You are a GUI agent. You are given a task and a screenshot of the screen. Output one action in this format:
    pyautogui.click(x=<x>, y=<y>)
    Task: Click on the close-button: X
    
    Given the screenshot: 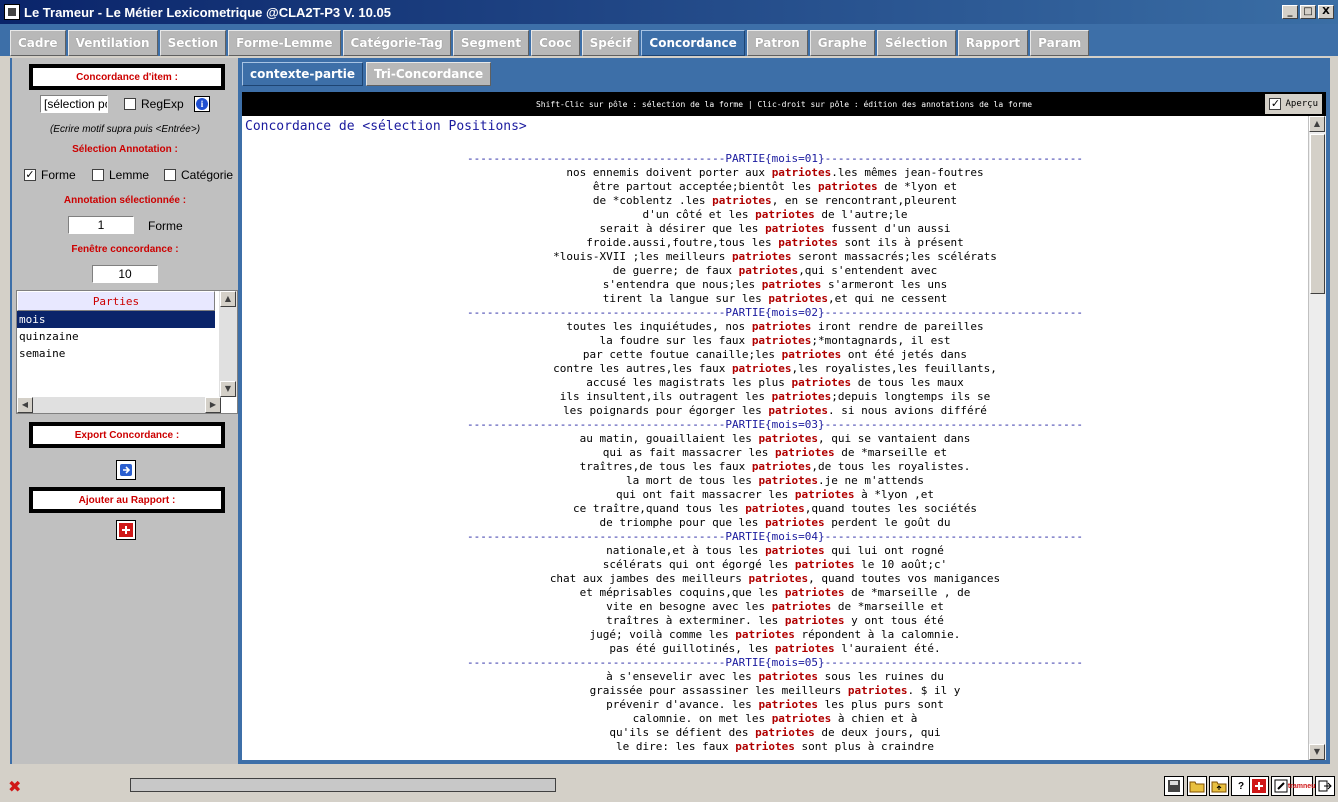 What is the action you would take?
    pyautogui.click(x=1326, y=12)
    